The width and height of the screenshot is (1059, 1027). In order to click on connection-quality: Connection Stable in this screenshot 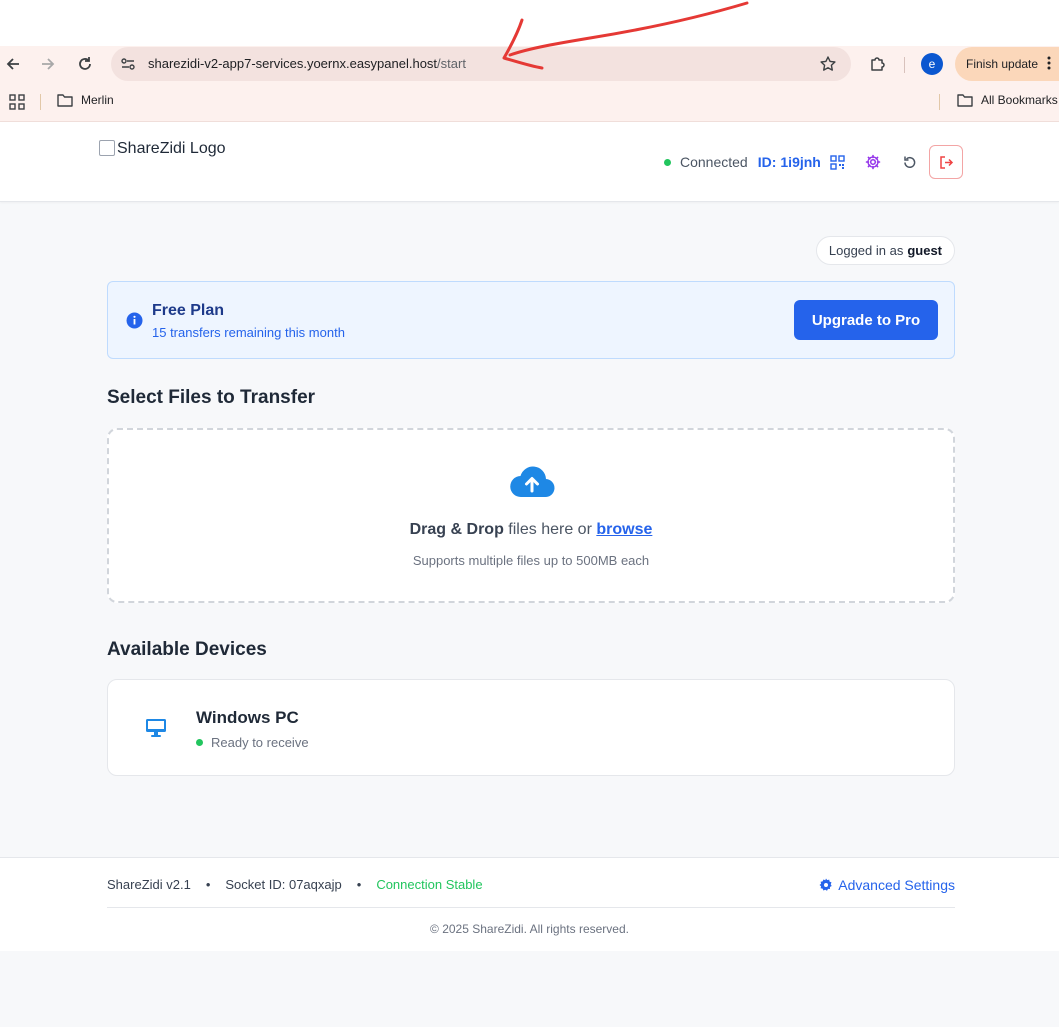, I will do `click(429, 884)`.